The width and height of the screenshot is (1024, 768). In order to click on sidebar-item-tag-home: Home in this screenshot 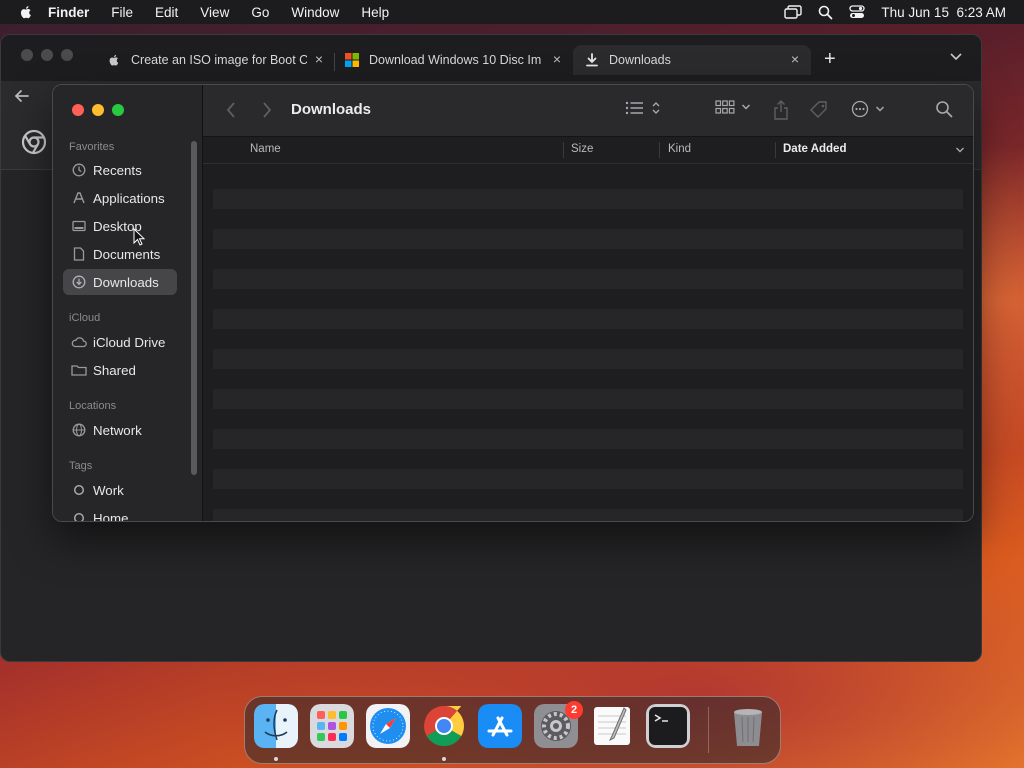, I will do `click(120, 513)`.